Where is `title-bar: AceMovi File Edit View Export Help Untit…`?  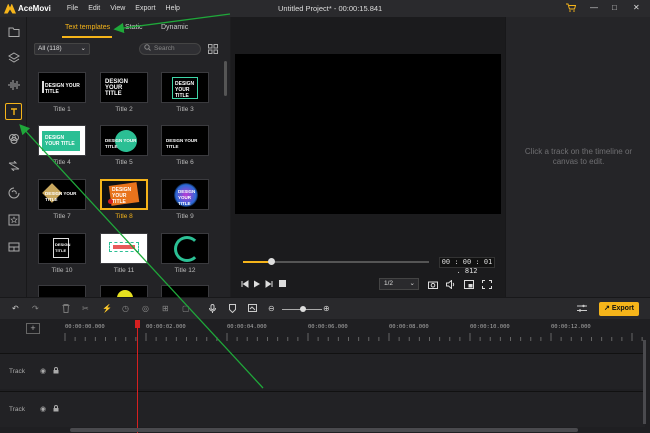
title-bar: AceMovi File Edit View Export Help Untit… is located at coordinates (325, 8).